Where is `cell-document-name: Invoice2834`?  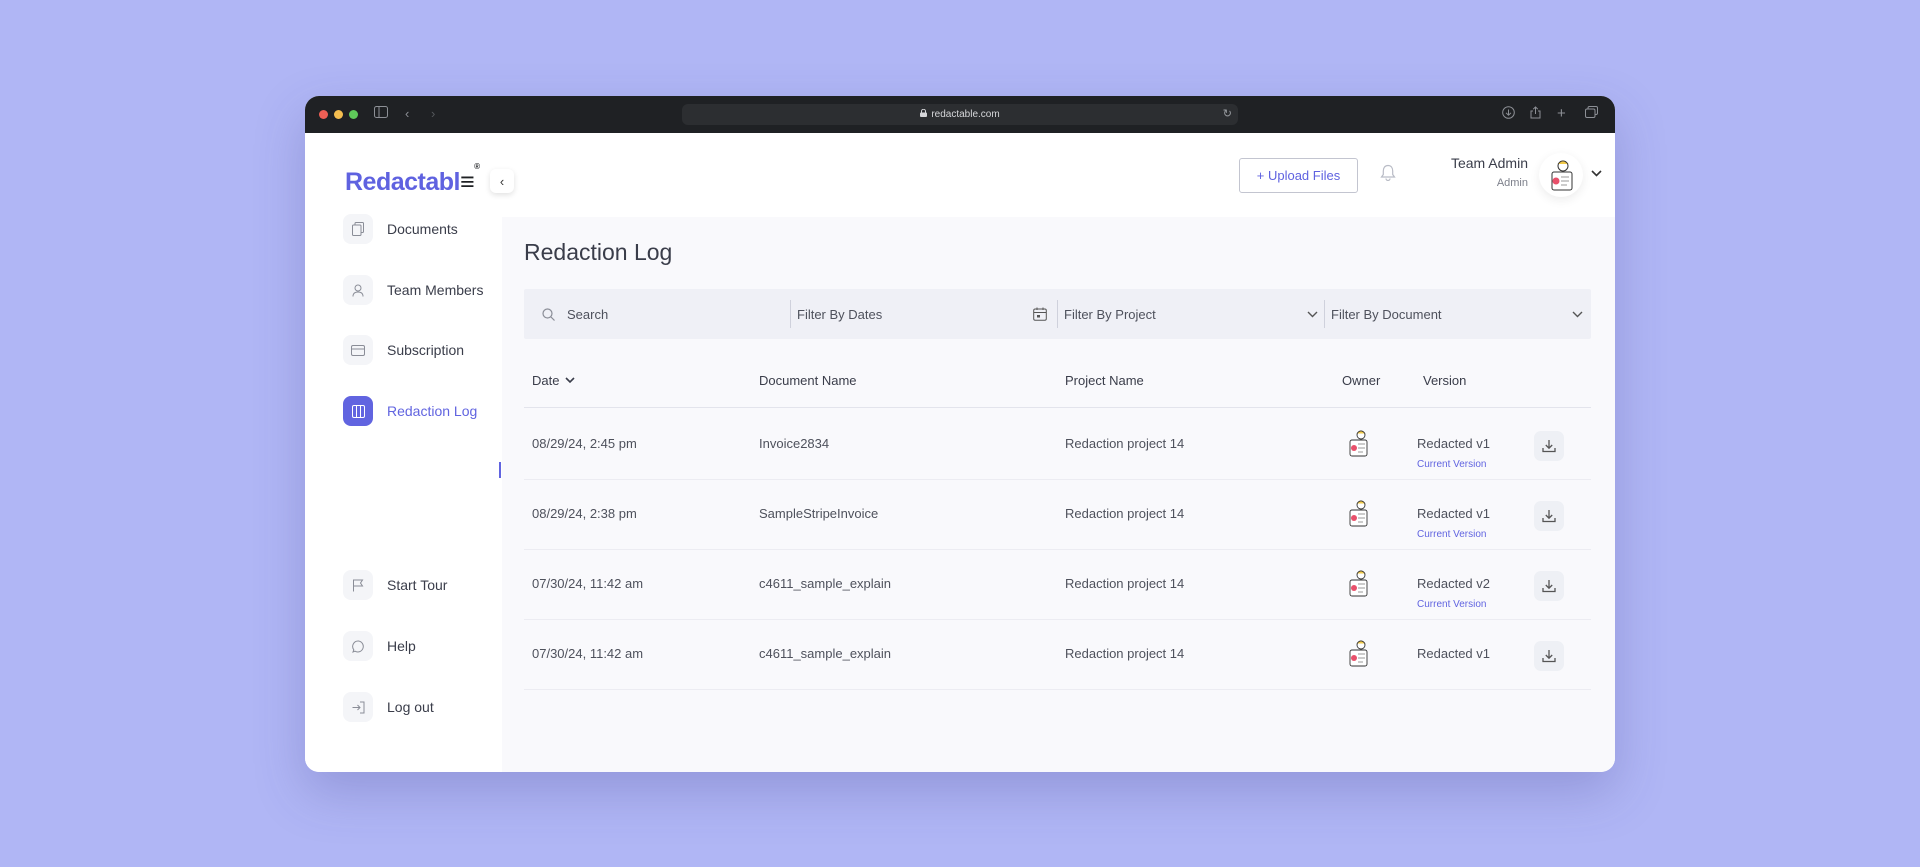 cell-document-name: Invoice2834 is located at coordinates (794, 443).